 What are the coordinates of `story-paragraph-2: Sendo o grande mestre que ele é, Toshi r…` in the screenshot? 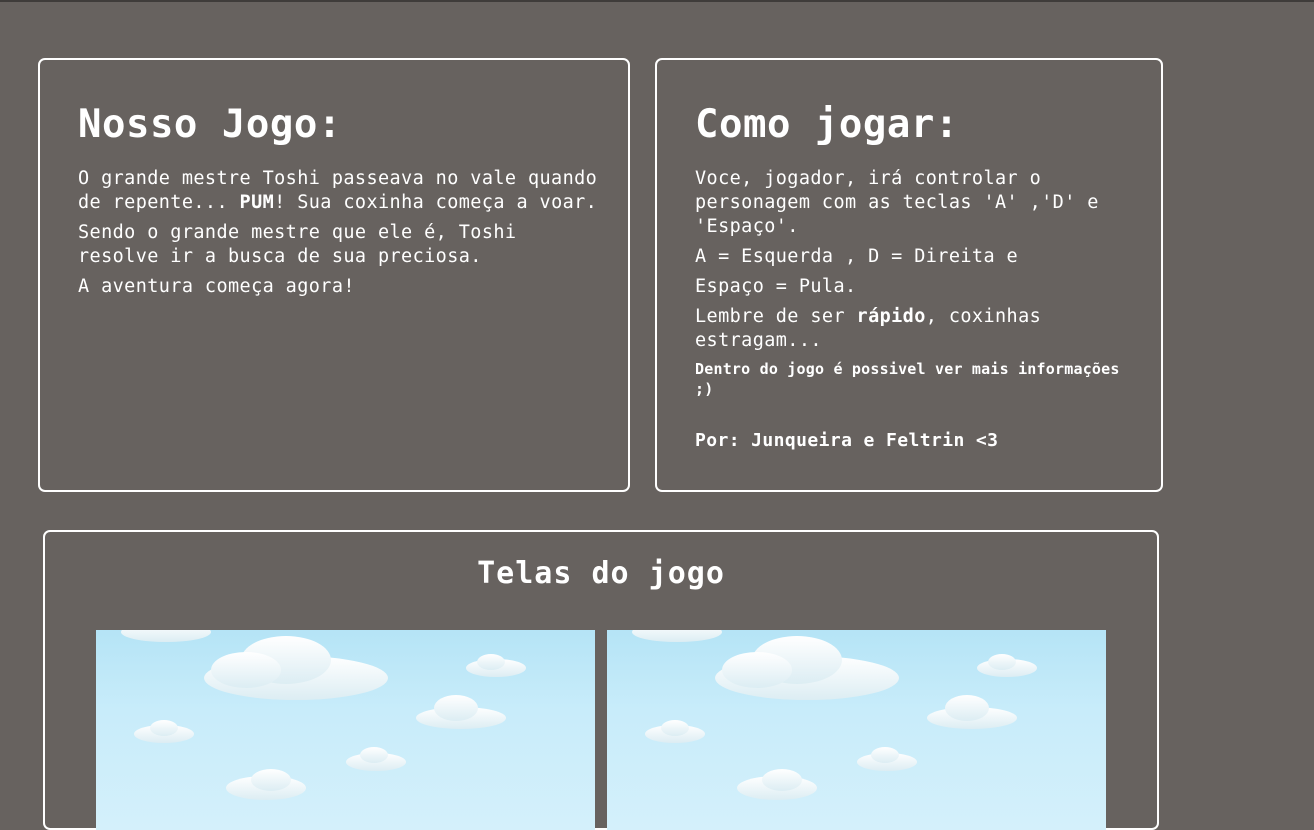 It's located at (297, 244).